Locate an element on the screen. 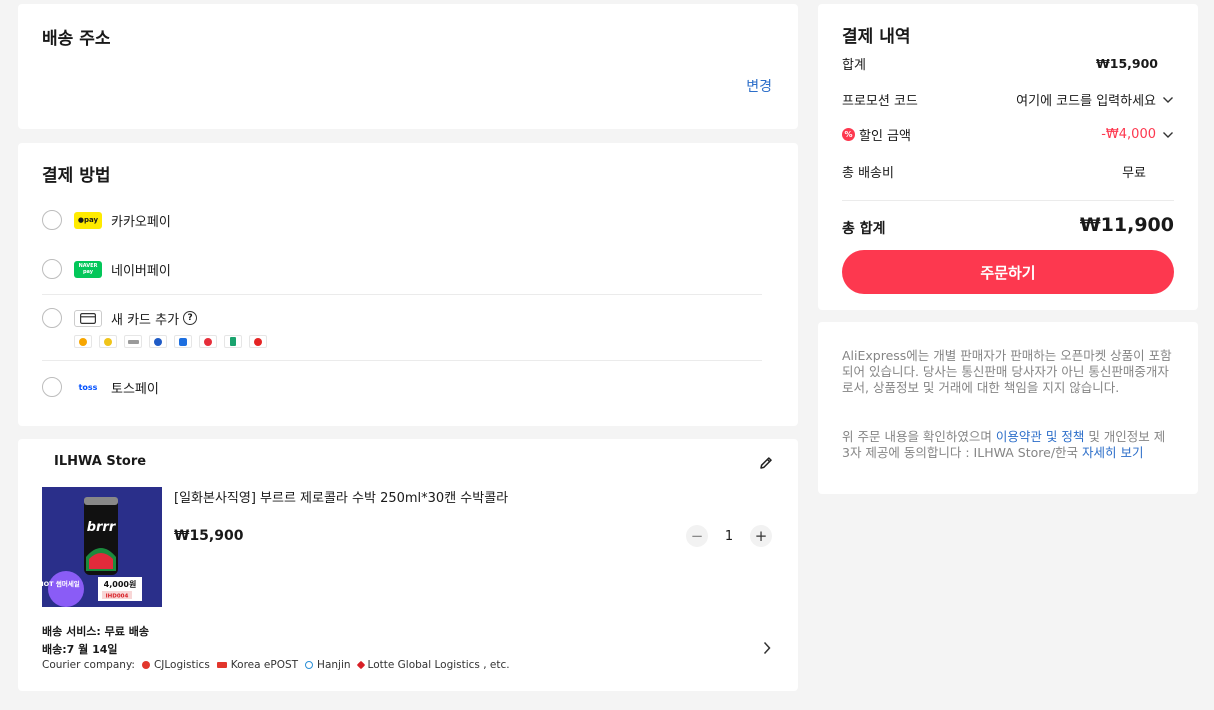 The height and width of the screenshot is (710, 1214). total-value: ₩11,900 is located at coordinates (1126, 225).